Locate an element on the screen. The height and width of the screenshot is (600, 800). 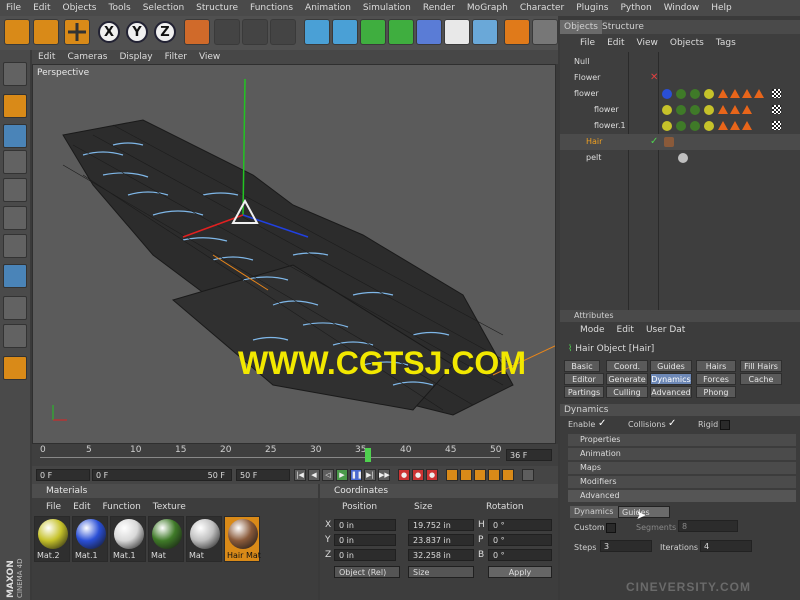
tab-fill-hairs: Fill Hairs is located at coordinates (761, 366).